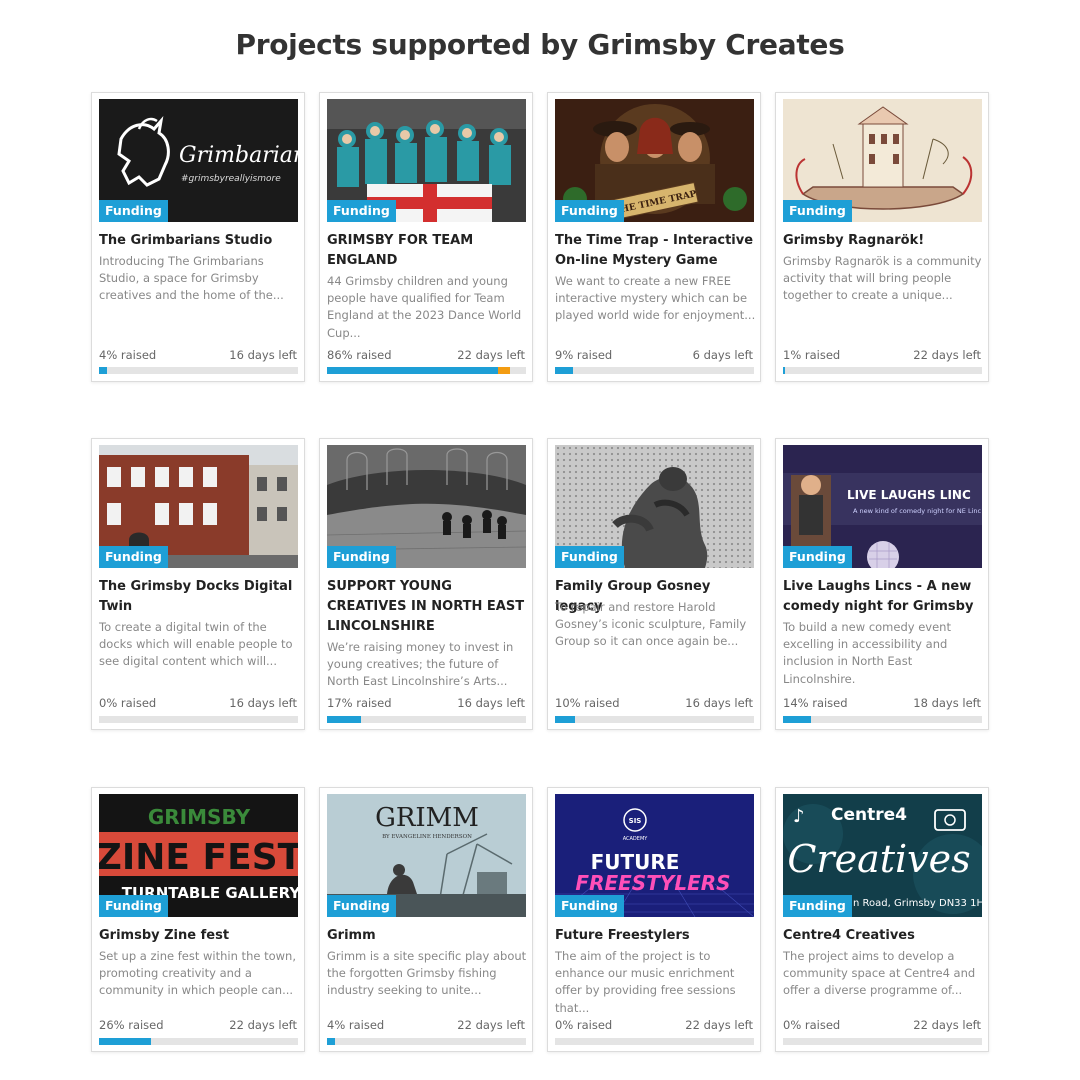  Describe the element at coordinates (231, 179) in the screenshot. I see `logo-tagline: #grimsbyreallyismore` at that location.